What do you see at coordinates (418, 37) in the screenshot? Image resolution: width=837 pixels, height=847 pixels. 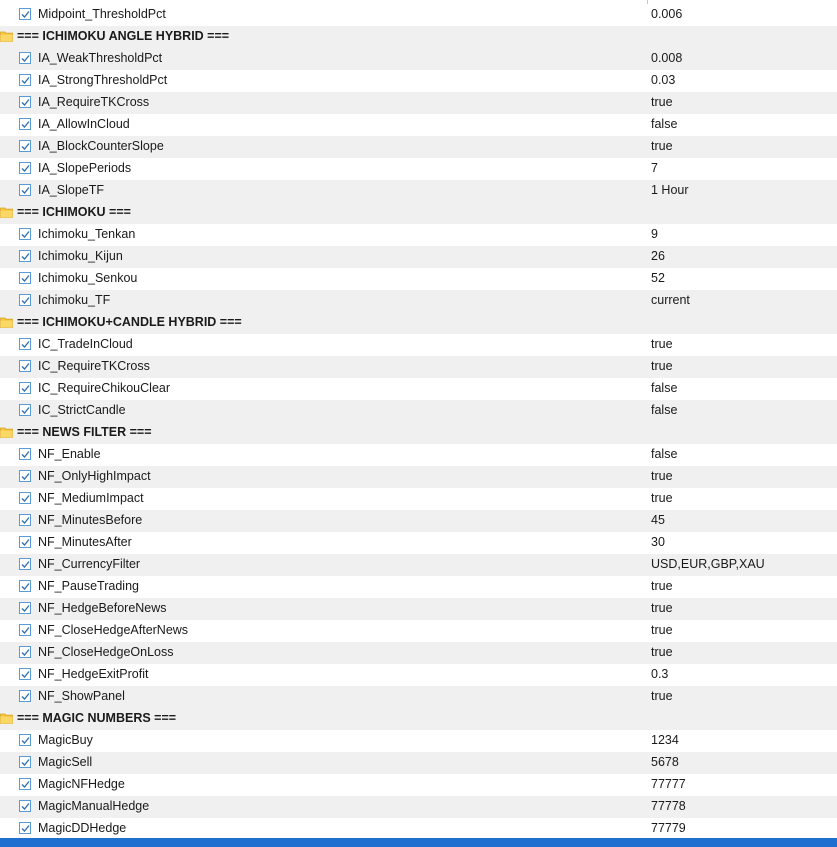 I see `group-header: === ICHIMOKU ANGLE HYBRID ===` at bounding box center [418, 37].